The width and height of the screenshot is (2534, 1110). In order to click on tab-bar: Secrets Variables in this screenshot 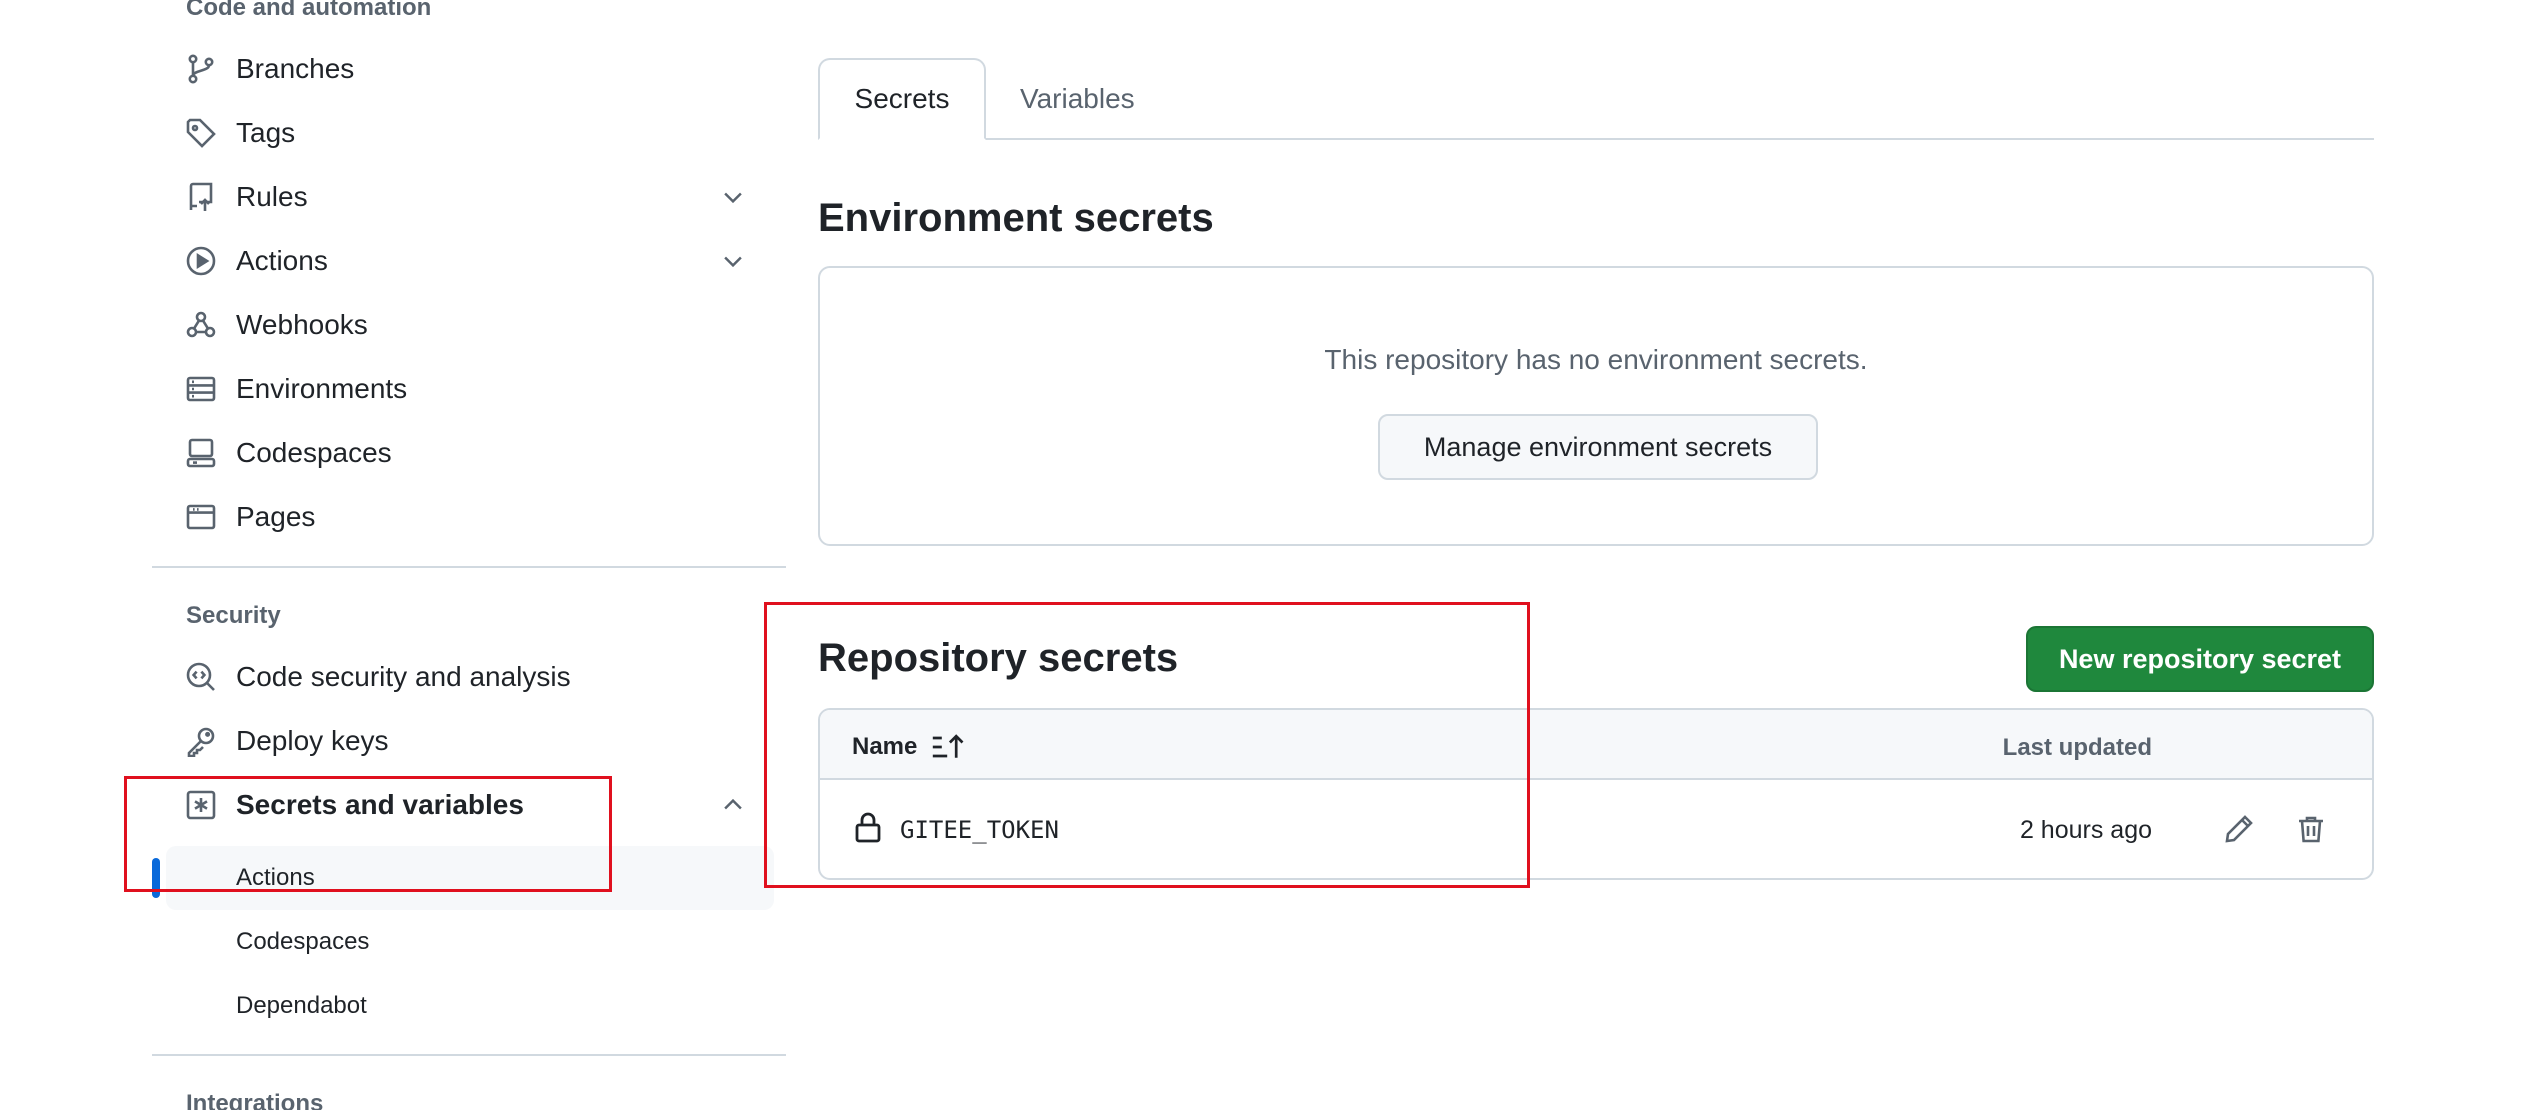, I will do `click(1596, 99)`.